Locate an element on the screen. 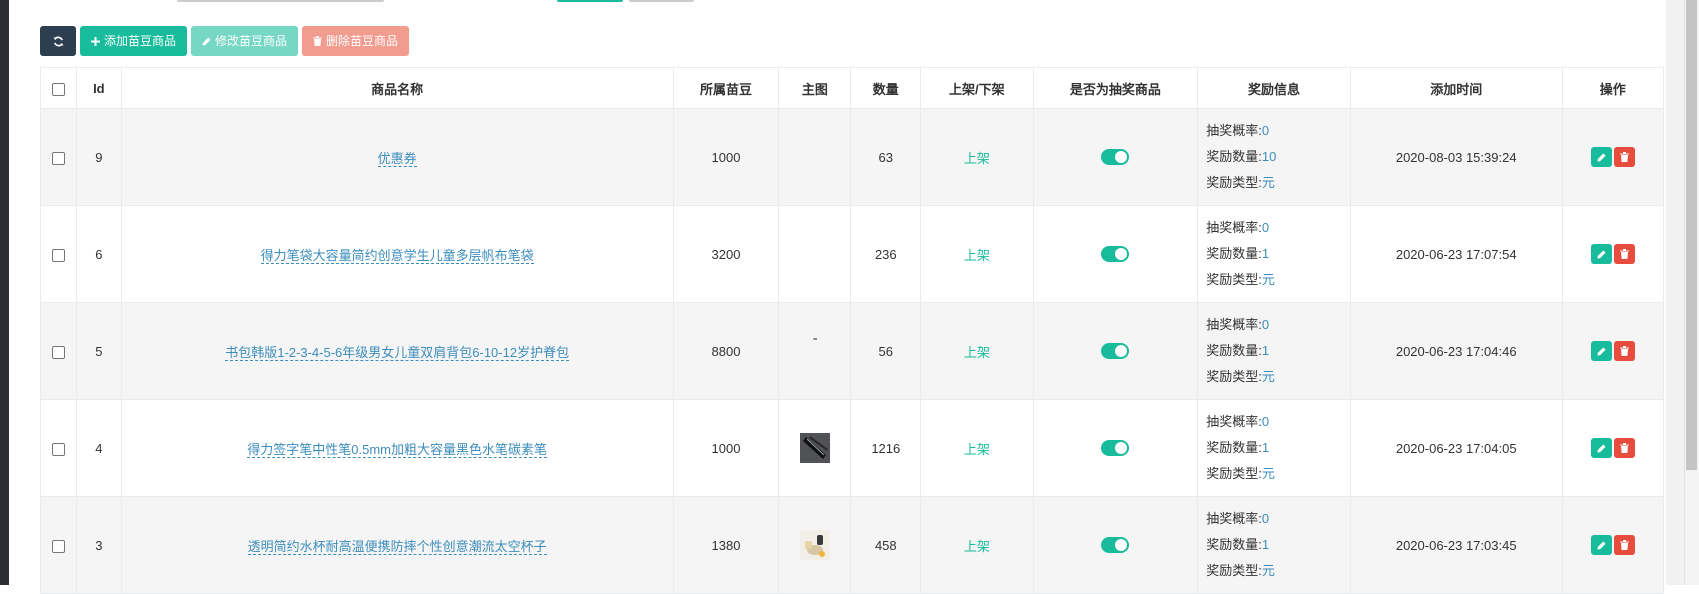 Image resolution: width=1699 pixels, height=594 pixels. row-bean: 1380 is located at coordinates (726, 545).